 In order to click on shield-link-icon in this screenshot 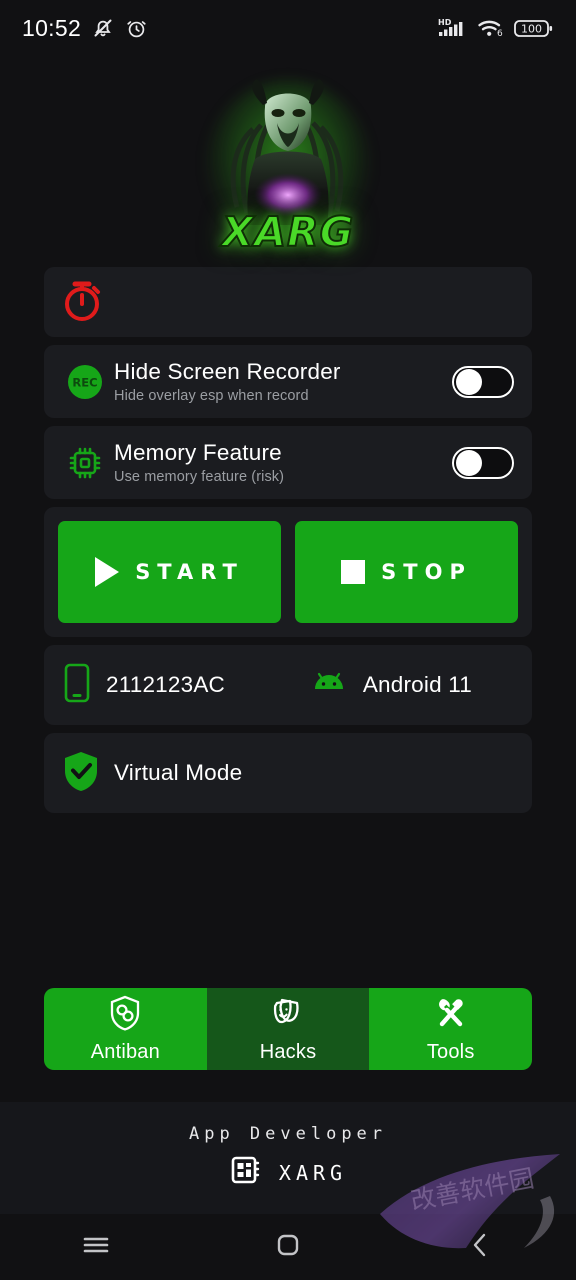, I will do `click(125, 1015)`.